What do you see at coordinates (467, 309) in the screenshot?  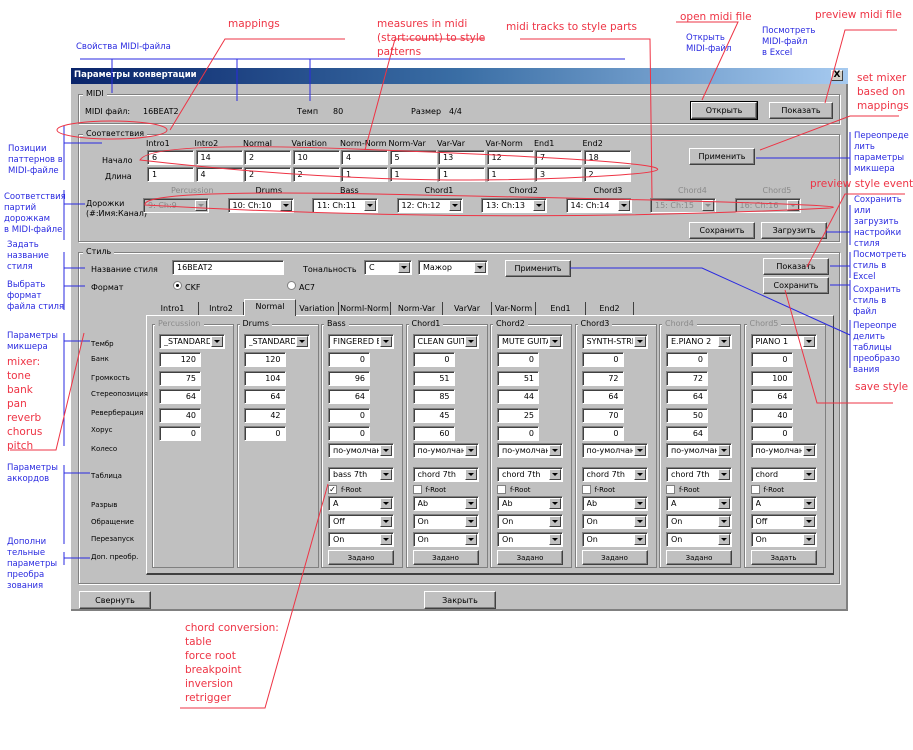 I see `tab-varvar: VarVar` at bounding box center [467, 309].